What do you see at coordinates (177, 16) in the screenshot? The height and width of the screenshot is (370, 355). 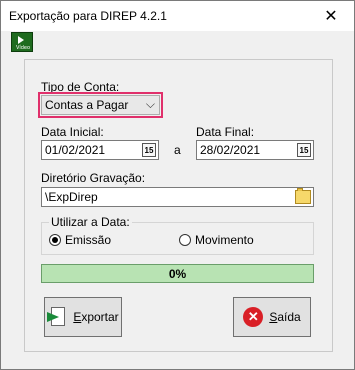 I see `title-bar: Exportação para DIREP 4.2.1 ✕` at bounding box center [177, 16].